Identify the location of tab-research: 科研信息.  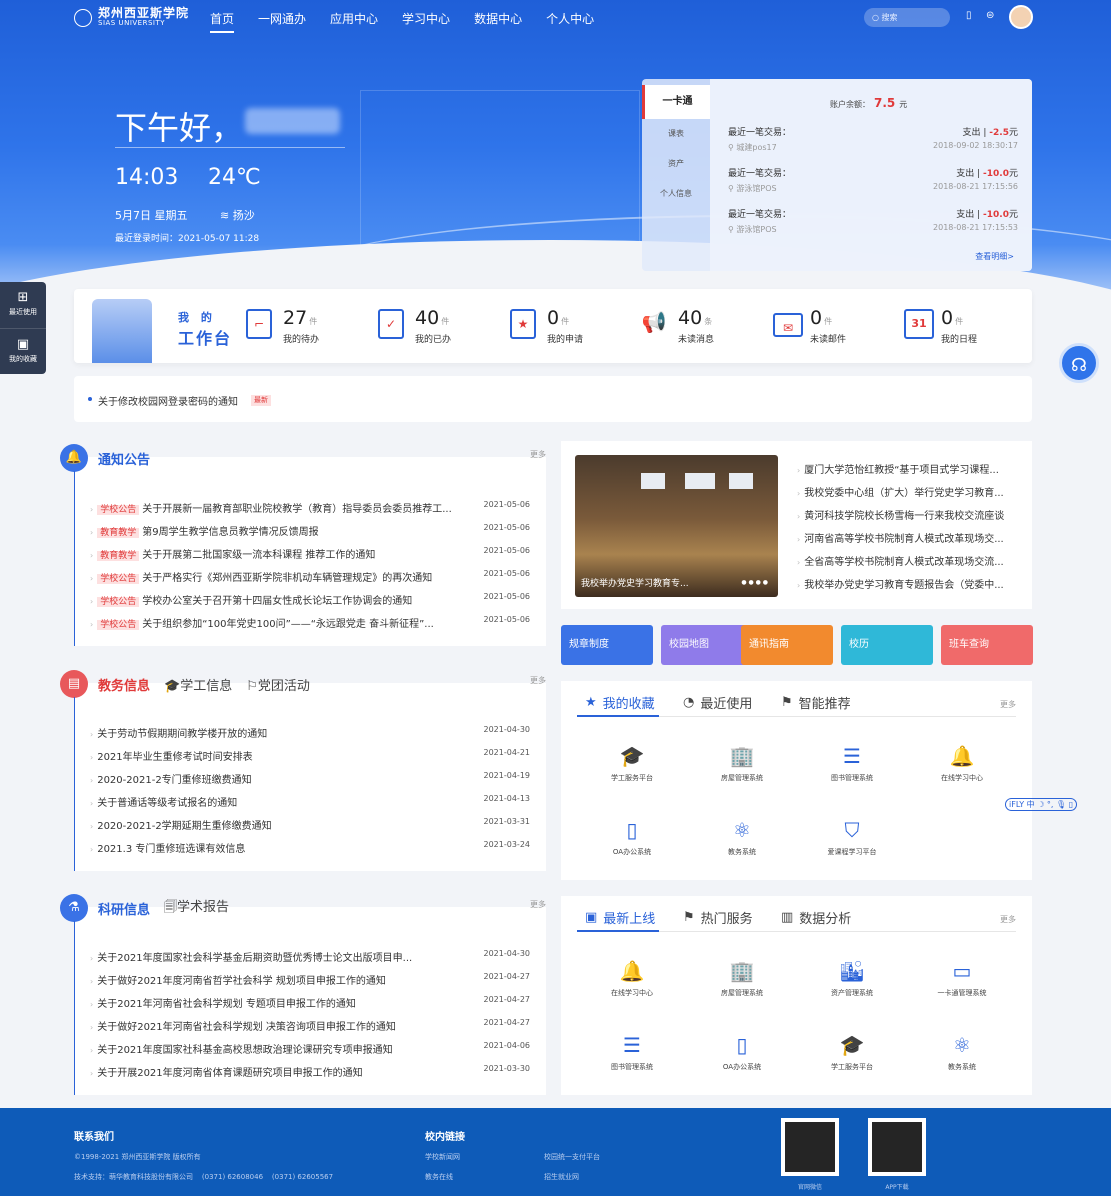
(124, 908).